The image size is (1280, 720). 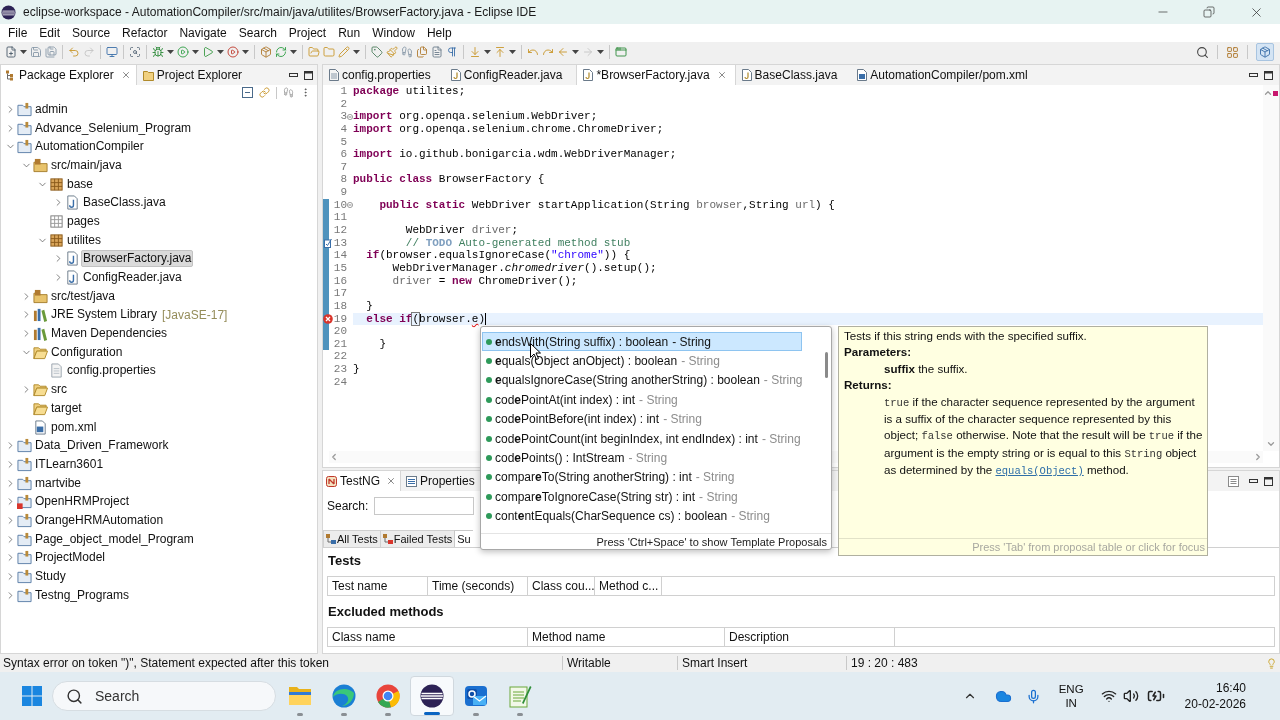 I want to click on tree-item: base, so click(x=80, y=184).